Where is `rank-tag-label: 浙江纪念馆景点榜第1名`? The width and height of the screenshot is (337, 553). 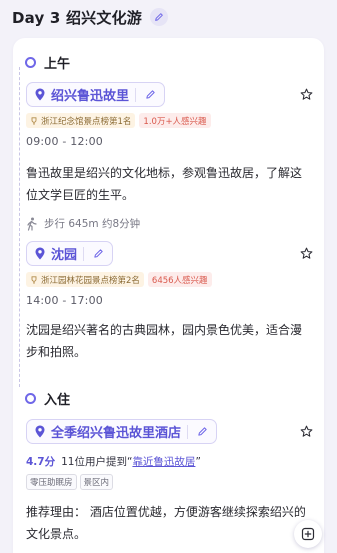
rank-tag-label: 浙江纪念馆景点榜第1名 is located at coordinates (86, 121).